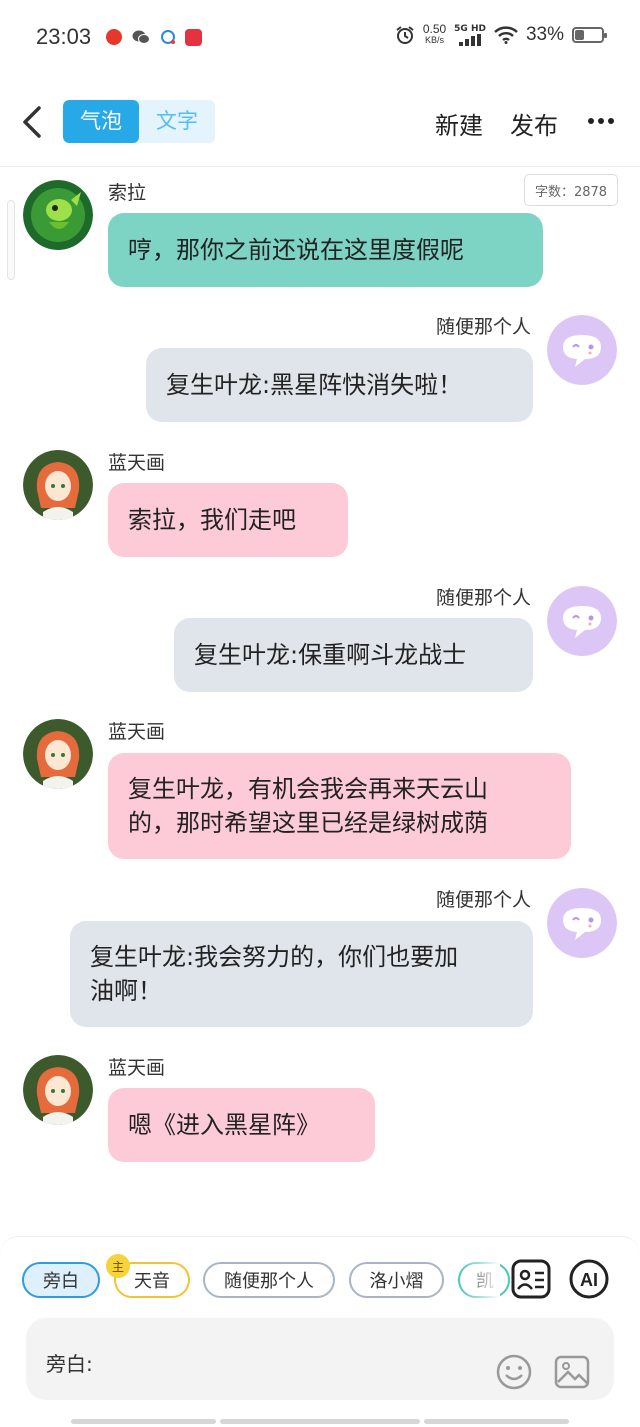  Describe the element at coordinates (193, 37) in the screenshot. I see `app-notification-icon` at that location.